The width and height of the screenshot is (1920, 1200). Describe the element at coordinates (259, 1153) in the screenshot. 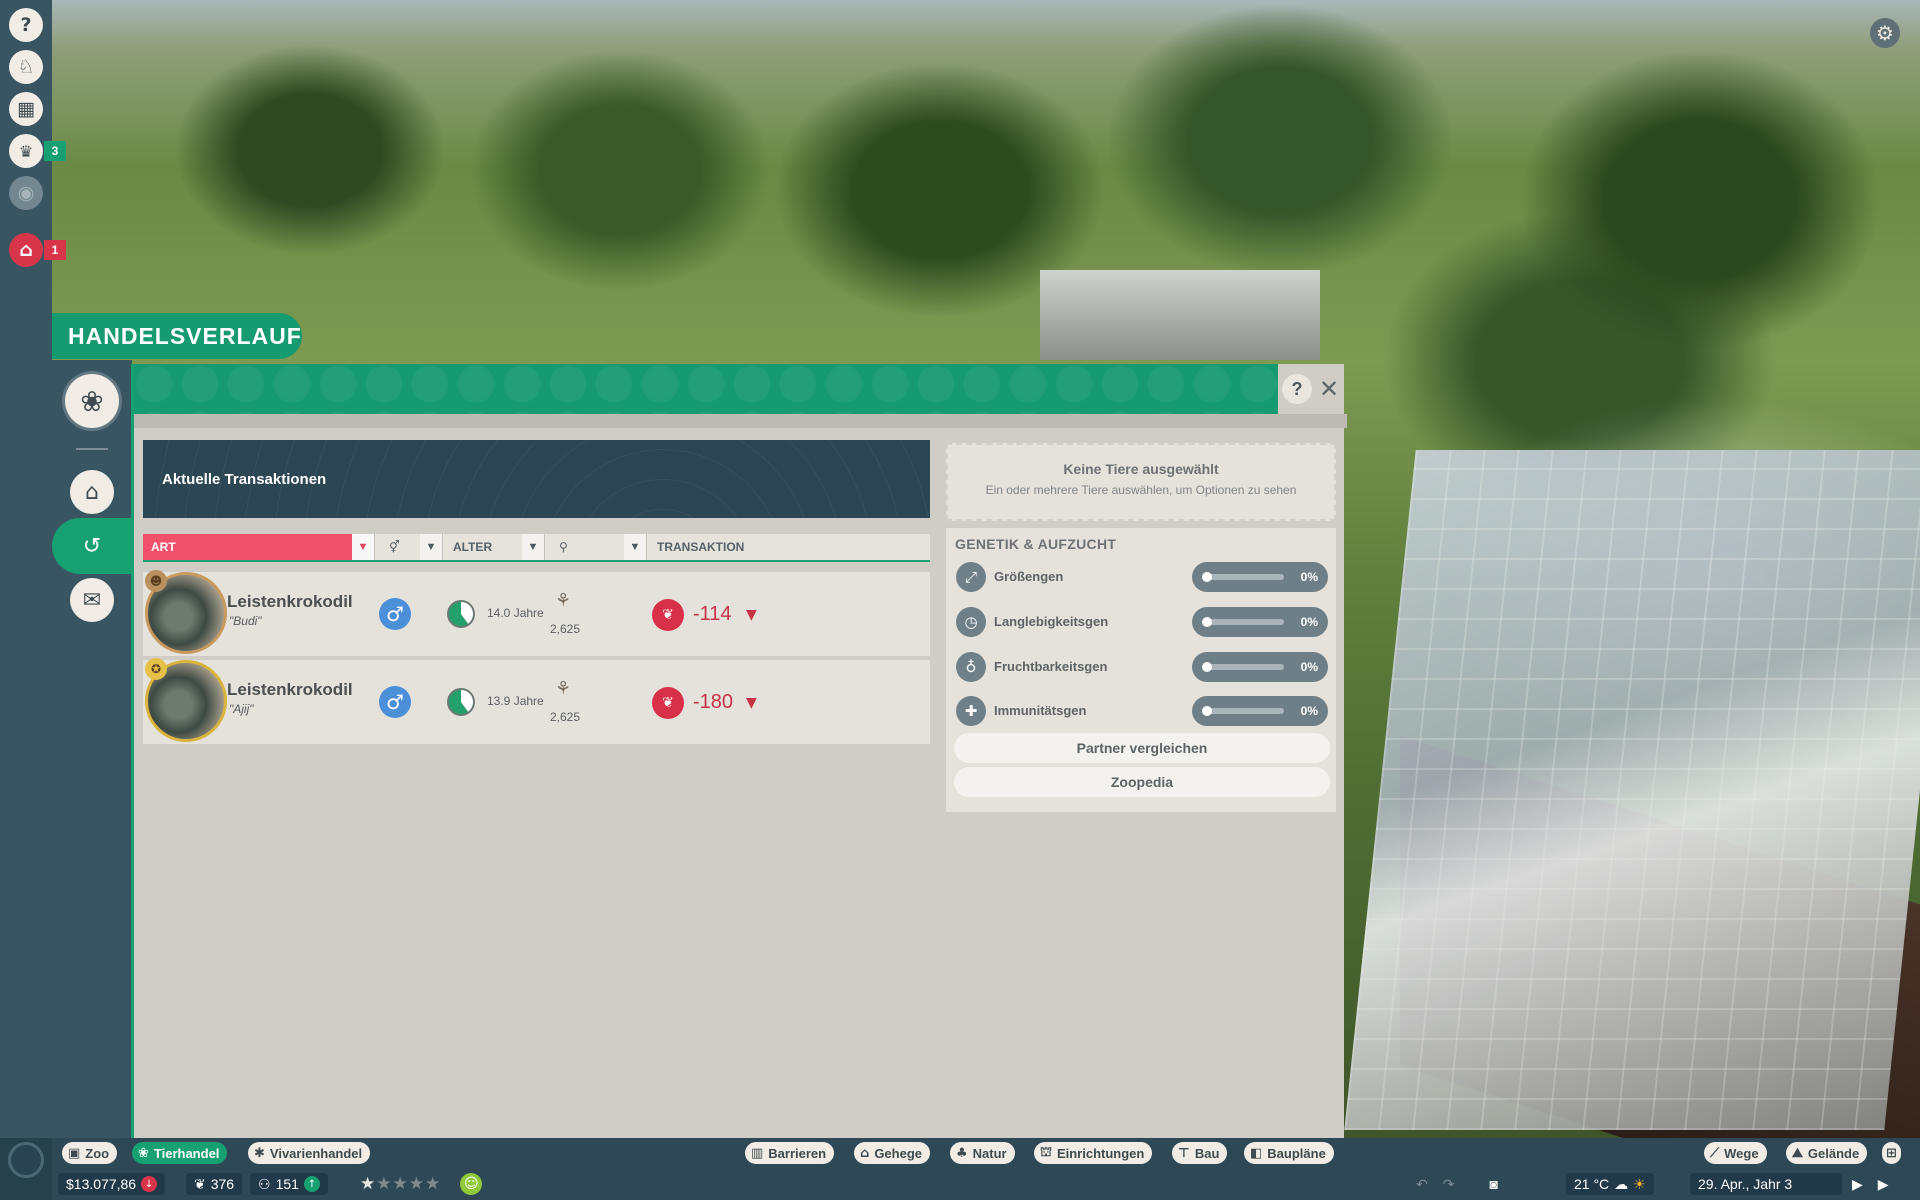

I see `bug-icon: ✱` at that location.